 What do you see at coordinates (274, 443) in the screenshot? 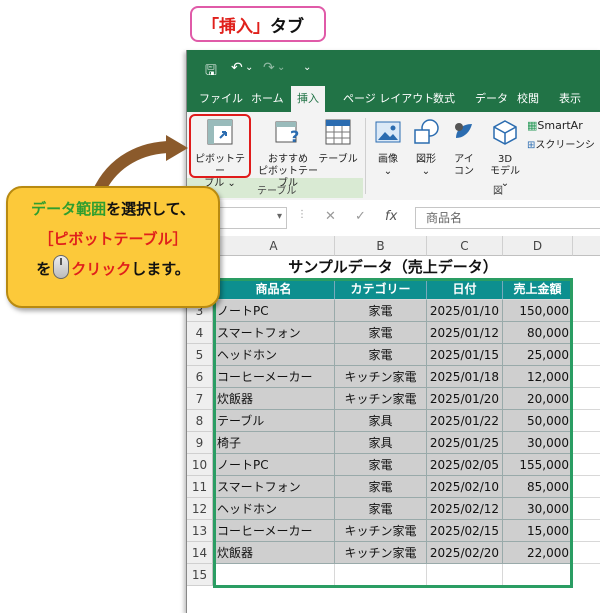
I see `table-cell: 椅子` at bounding box center [274, 443].